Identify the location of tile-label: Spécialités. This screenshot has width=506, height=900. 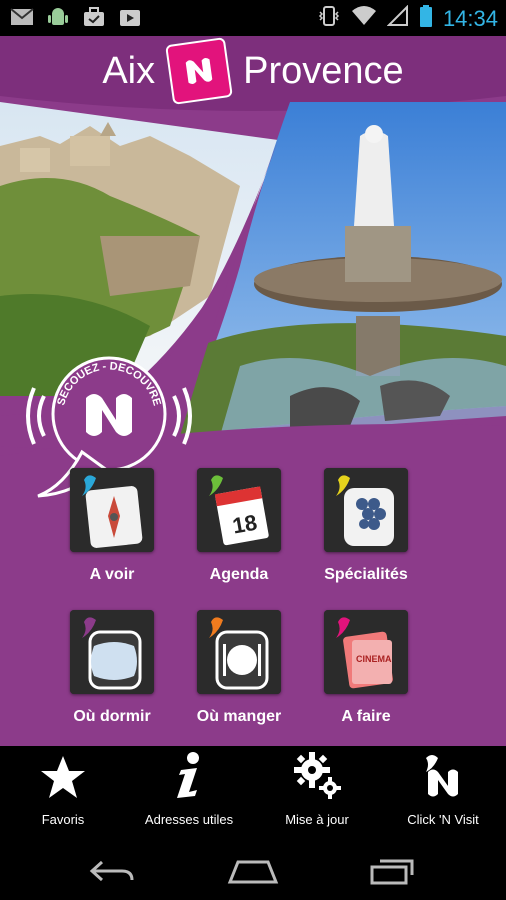
(366, 574).